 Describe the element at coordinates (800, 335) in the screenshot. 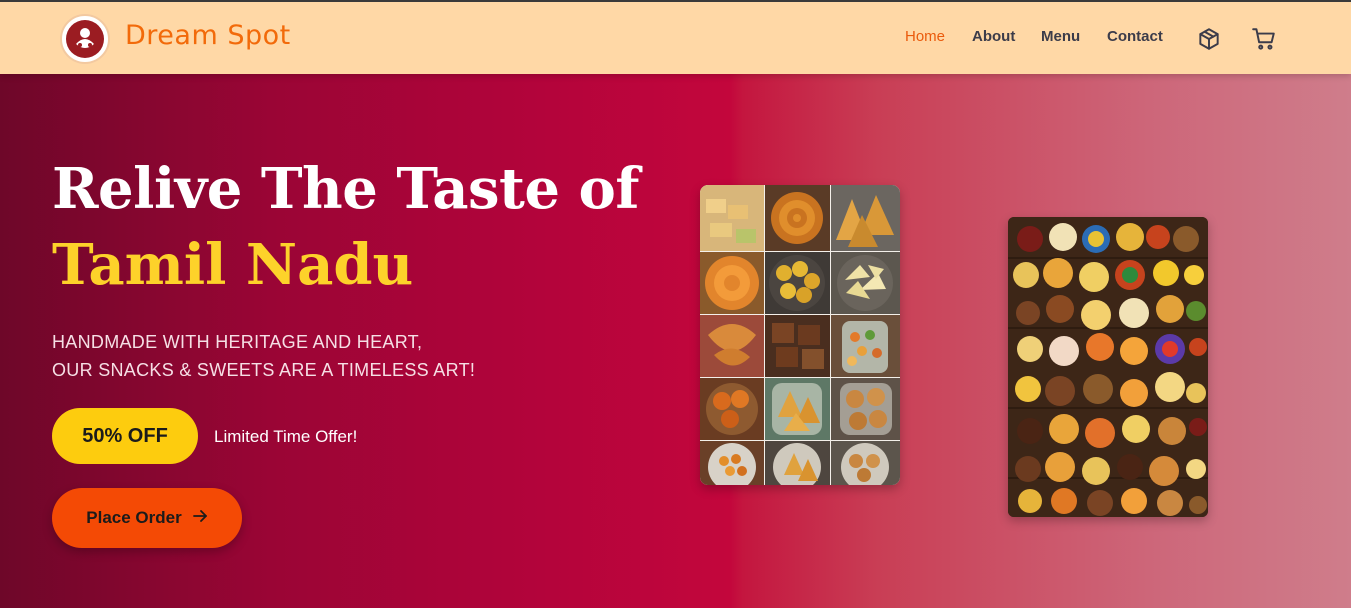

I see `snacks-grid-image` at that location.